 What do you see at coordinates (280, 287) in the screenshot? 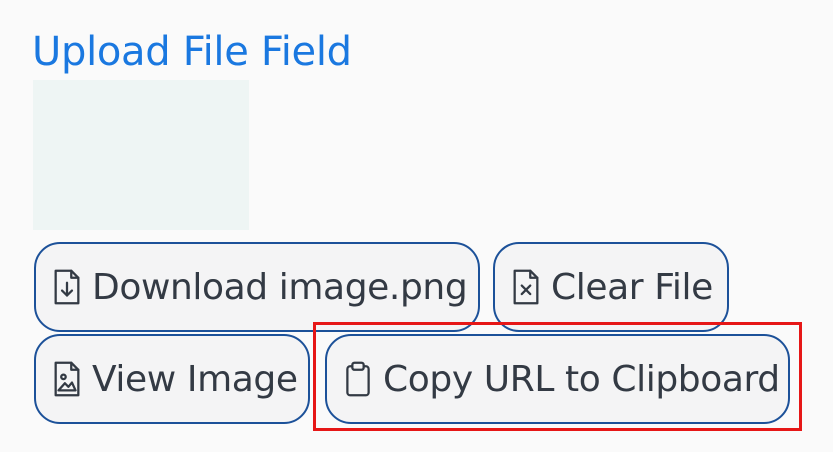
I see `download-button-label: Download image.png` at bounding box center [280, 287].